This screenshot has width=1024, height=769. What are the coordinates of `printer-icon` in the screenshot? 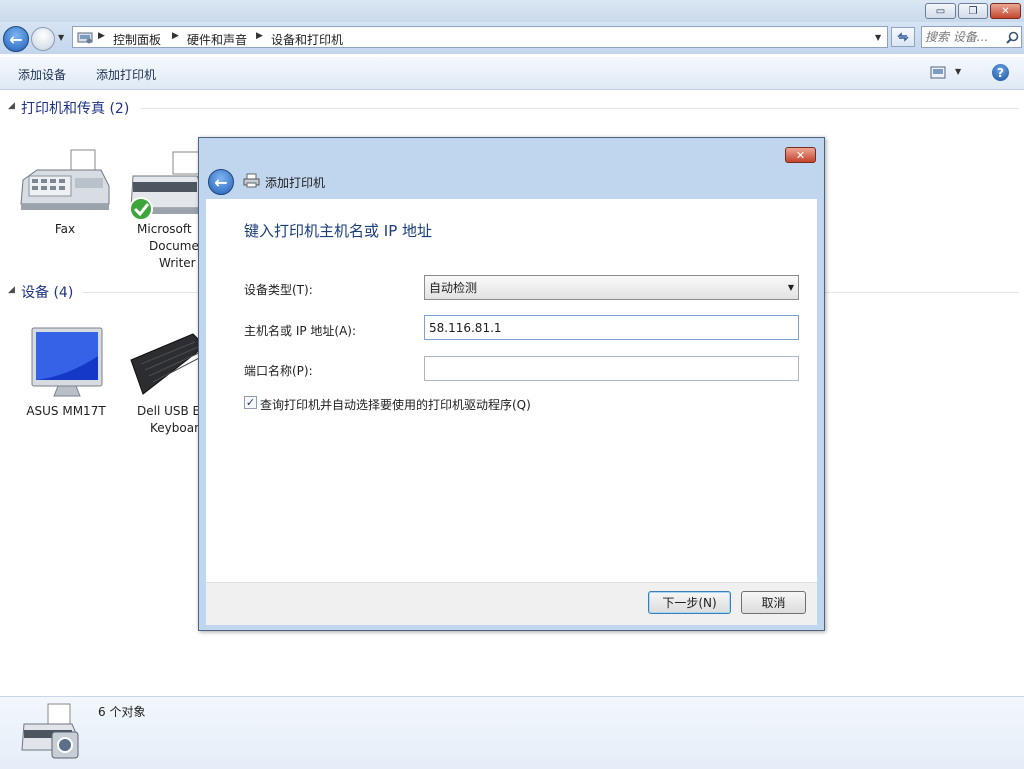 It's located at (167, 186).